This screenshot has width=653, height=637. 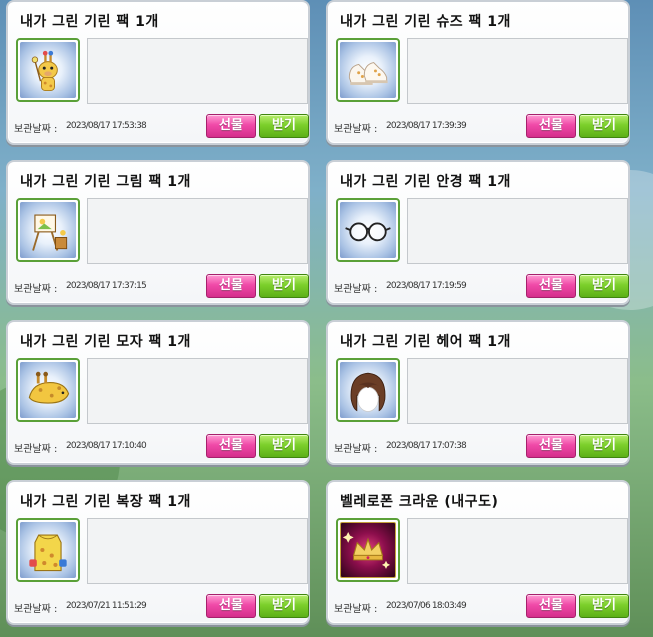 What do you see at coordinates (105, 502) in the screenshot?
I see `item-title: 내가 그린 기린 복장 팩 1개` at bounding box center [105, 502].